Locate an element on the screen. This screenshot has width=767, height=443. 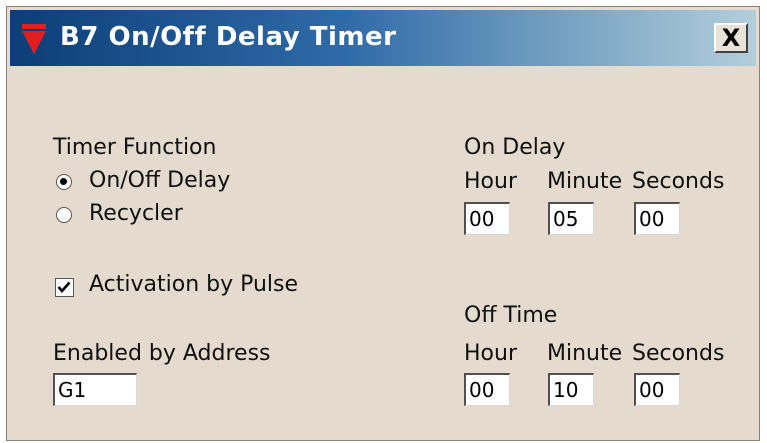
off-time-minute-label: Minute is located at coordinates (585, 353).